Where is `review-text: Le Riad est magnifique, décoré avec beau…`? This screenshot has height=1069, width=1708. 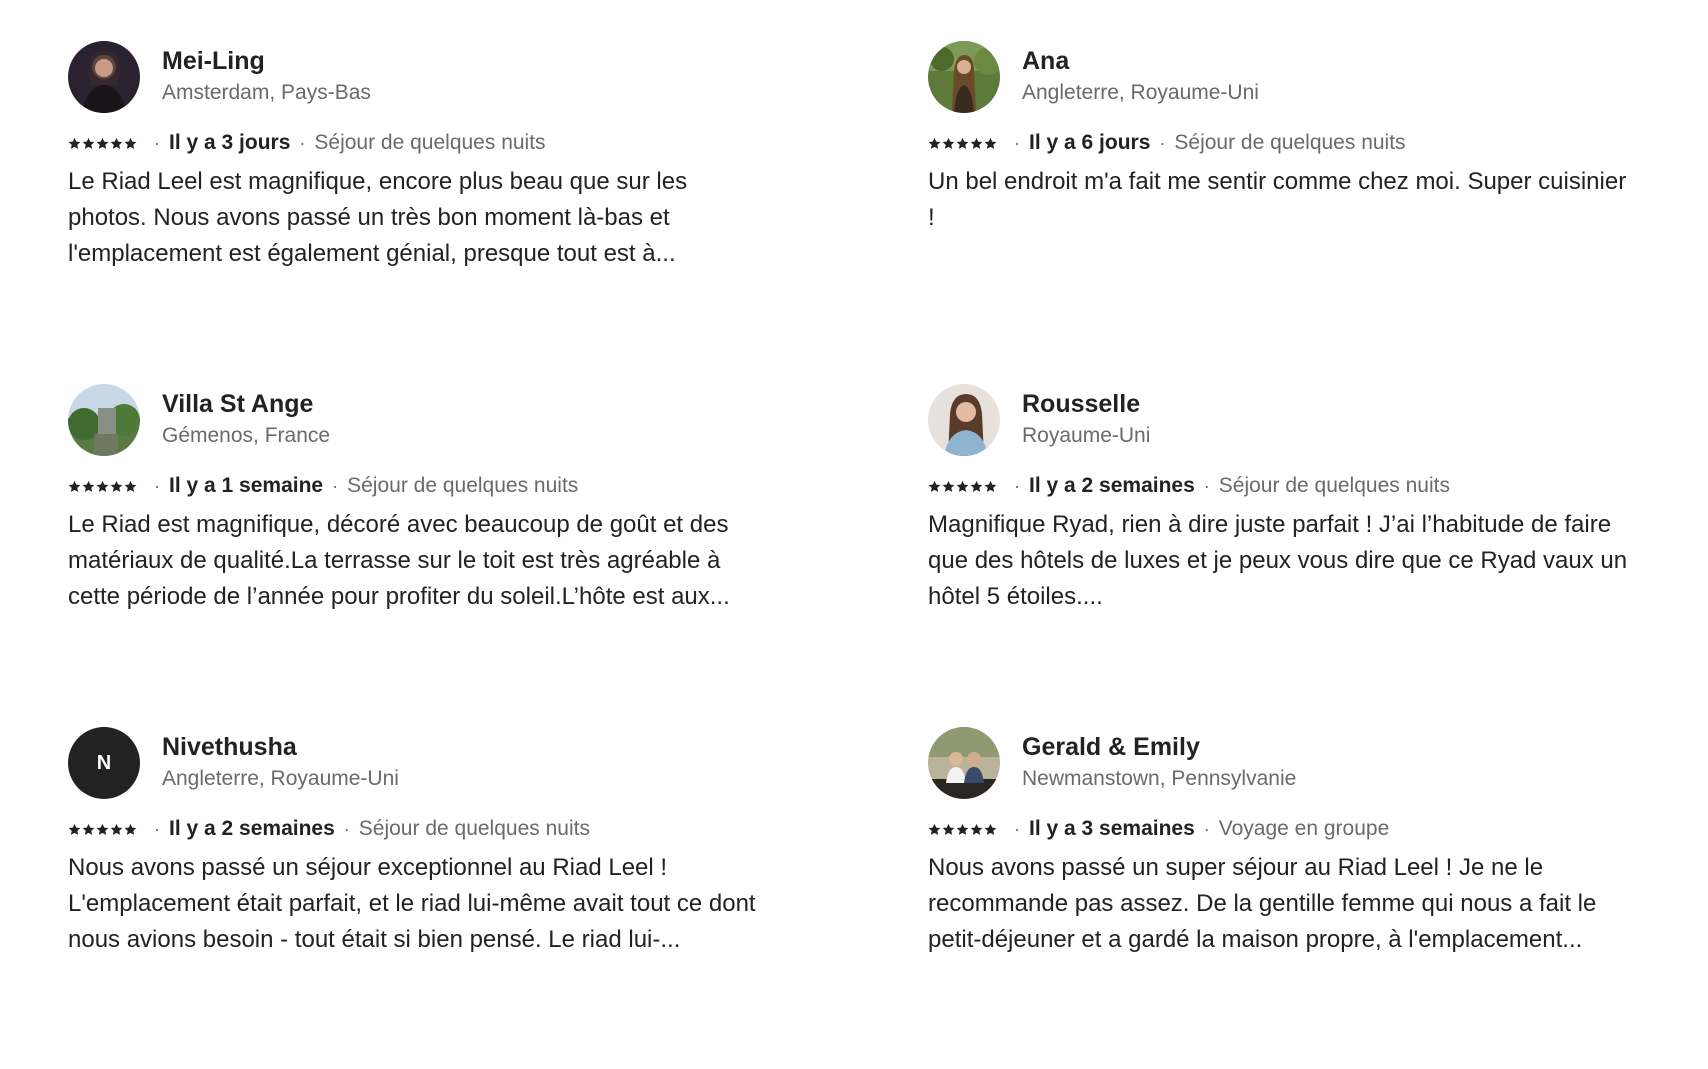 review-text: Le Riad est magnifique, décoré avec beau… is located at coordinates (399, 560).